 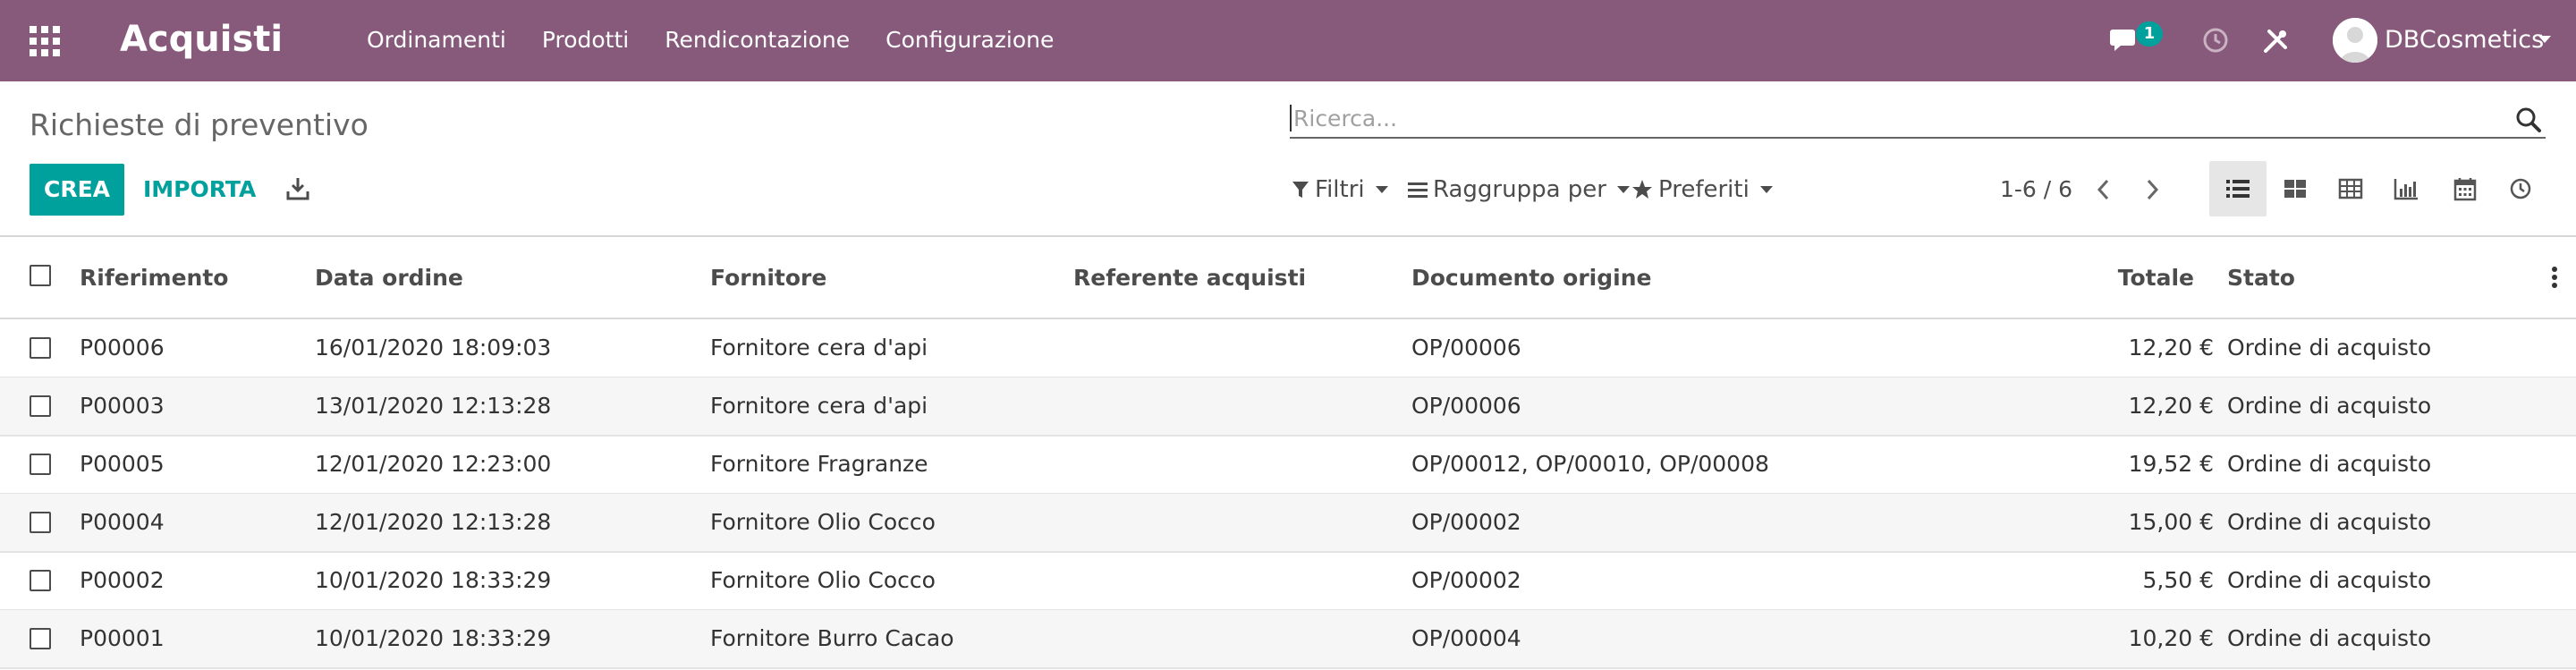 What do you see at coordinates (970, 40) in the screenshot?
I see `menu-item-configurazione: Configurazione` at bounding box center [970, 40].